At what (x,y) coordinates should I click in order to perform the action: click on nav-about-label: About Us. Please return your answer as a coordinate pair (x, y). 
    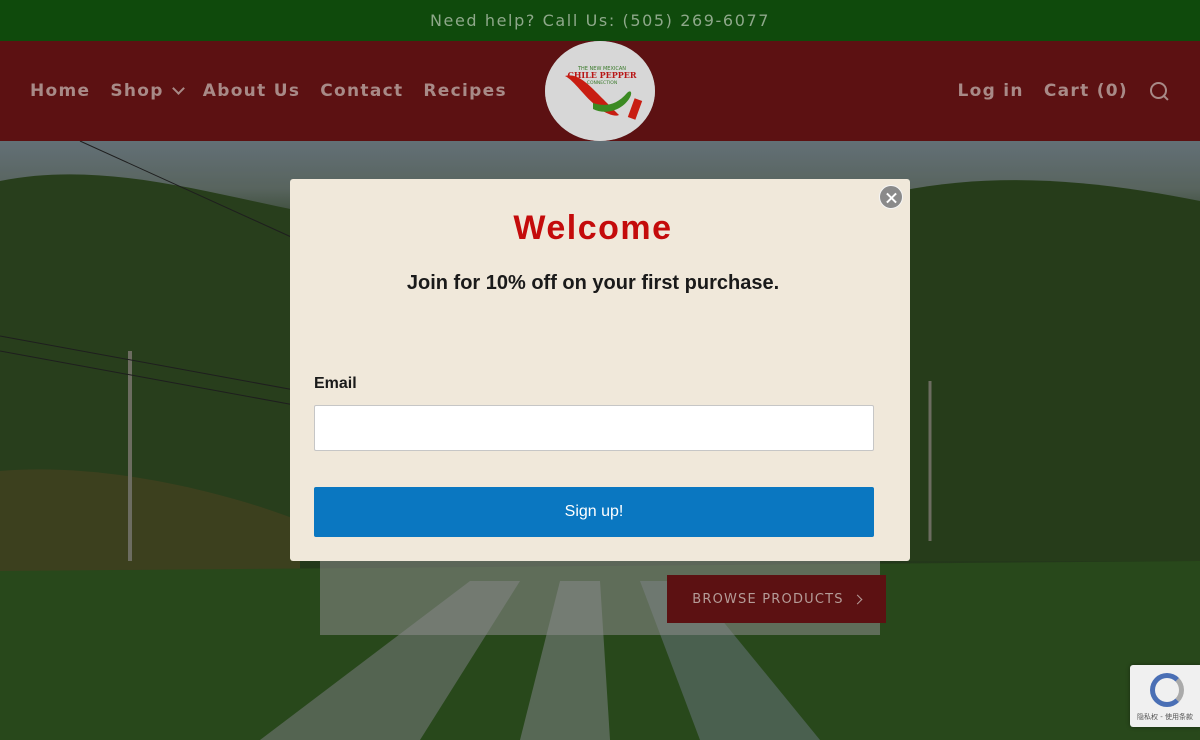
    Looking at the image, I should click on (251, 91).